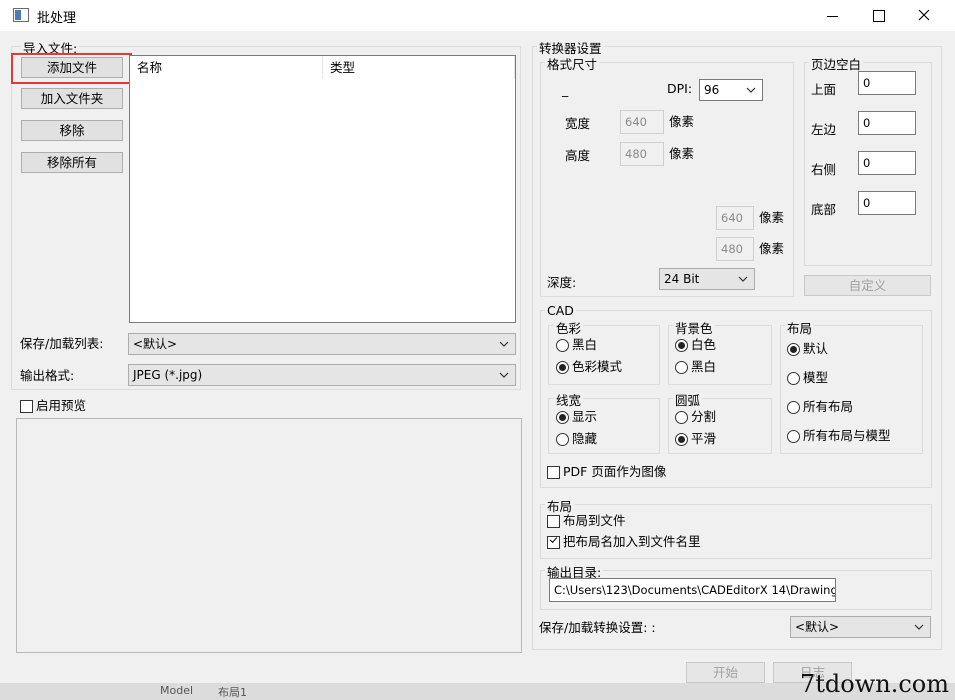 The width and height of the screenshot is (955, 700). I want to click on enable-preview-checkbox: 启用预览, so click(53, 406).